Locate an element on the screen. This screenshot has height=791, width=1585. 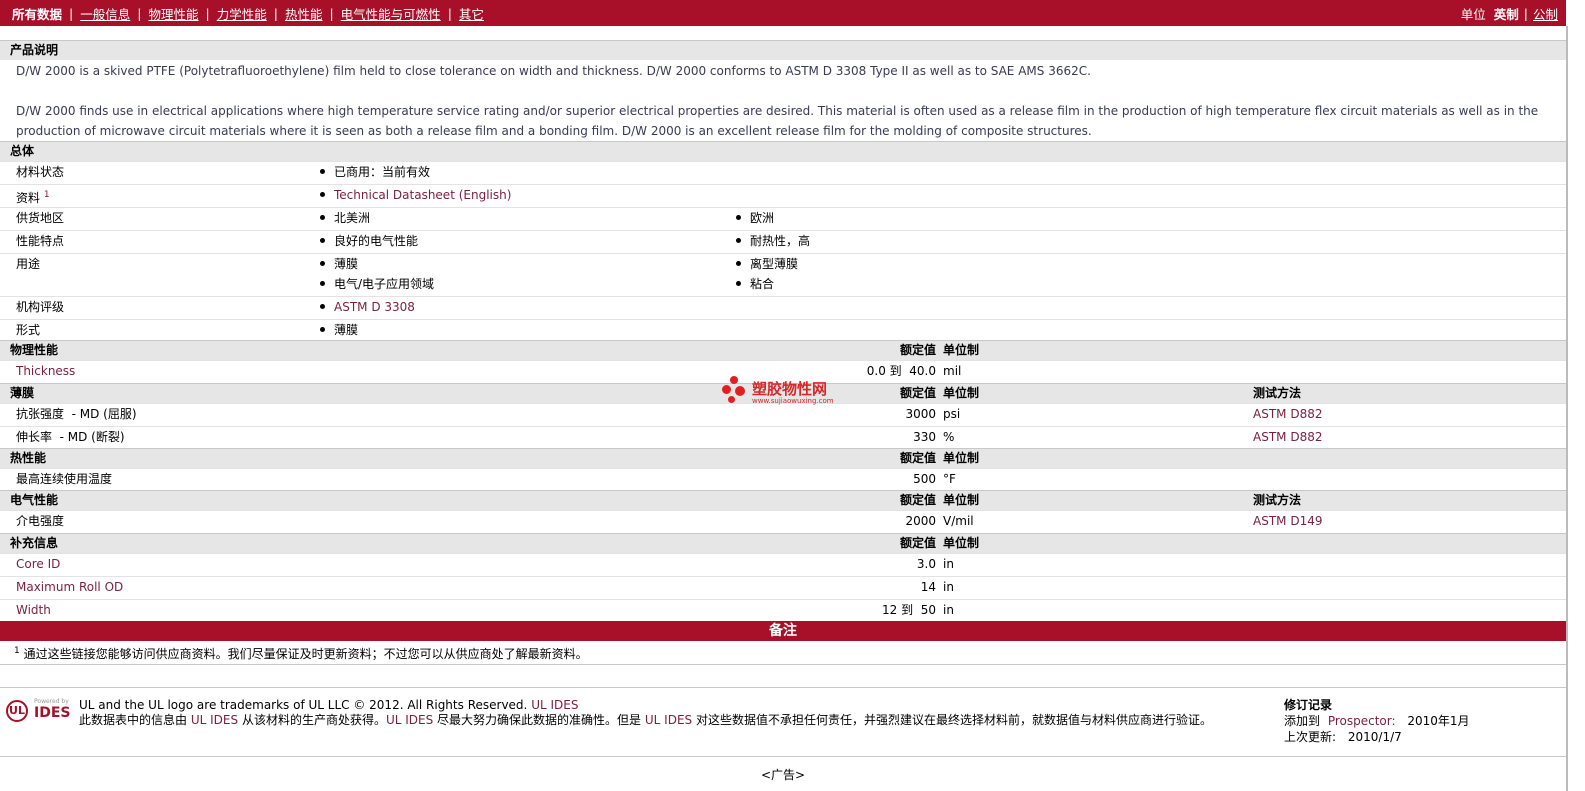
prospector-link: Prospector: is located at coordinates (1362, 721).